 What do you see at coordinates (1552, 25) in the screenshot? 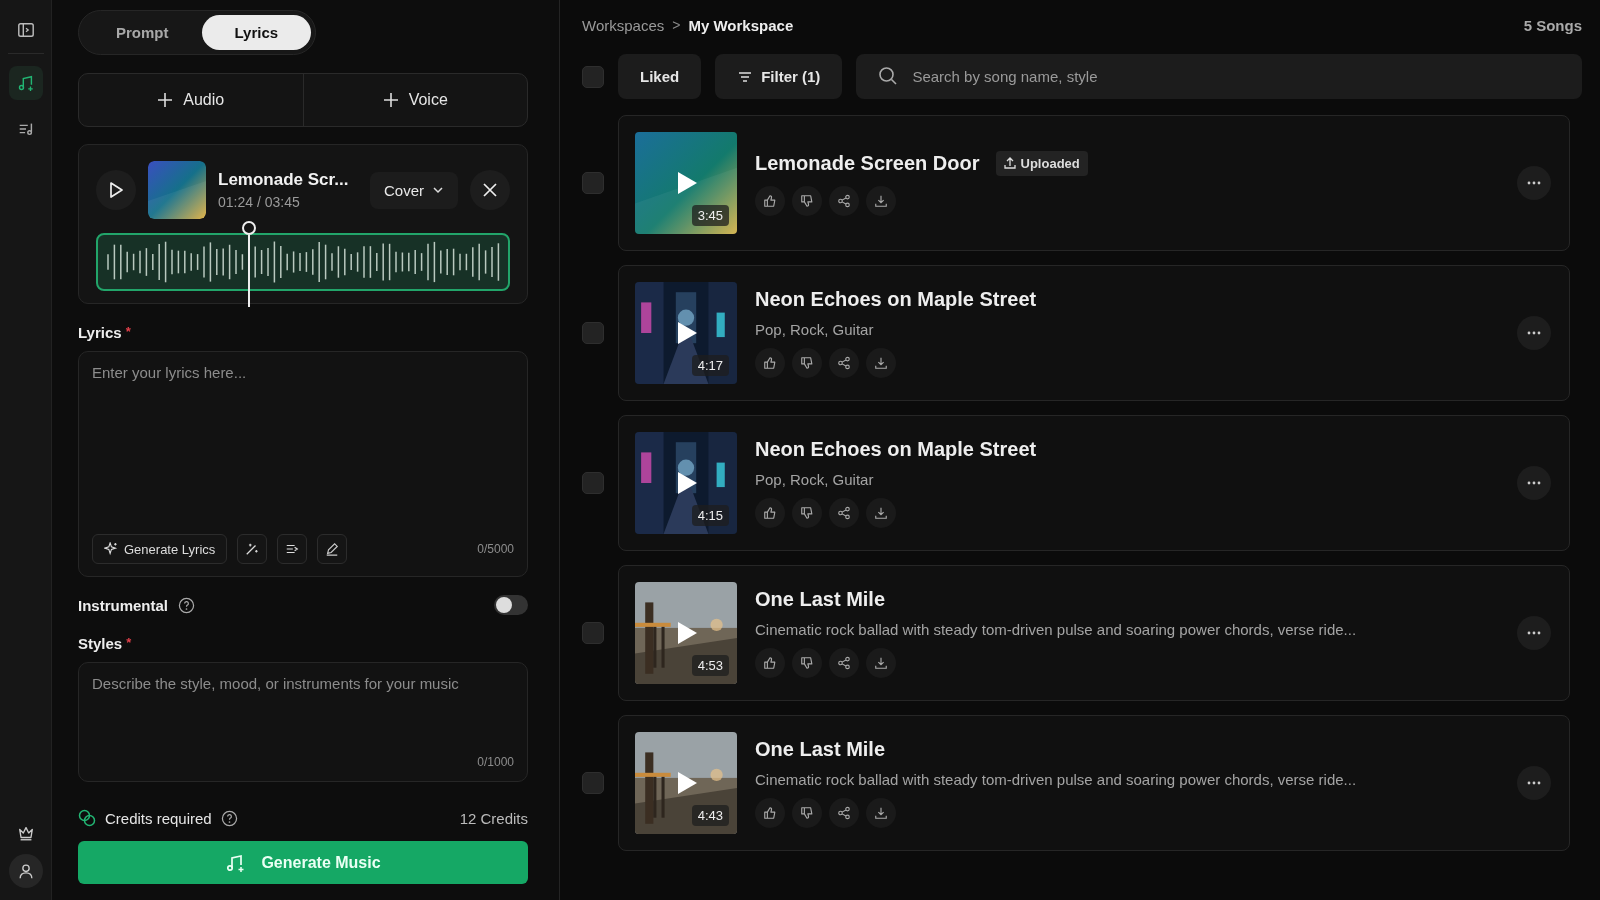
I see `song-count: 5 Songs` at bounding box center [1552, 25].